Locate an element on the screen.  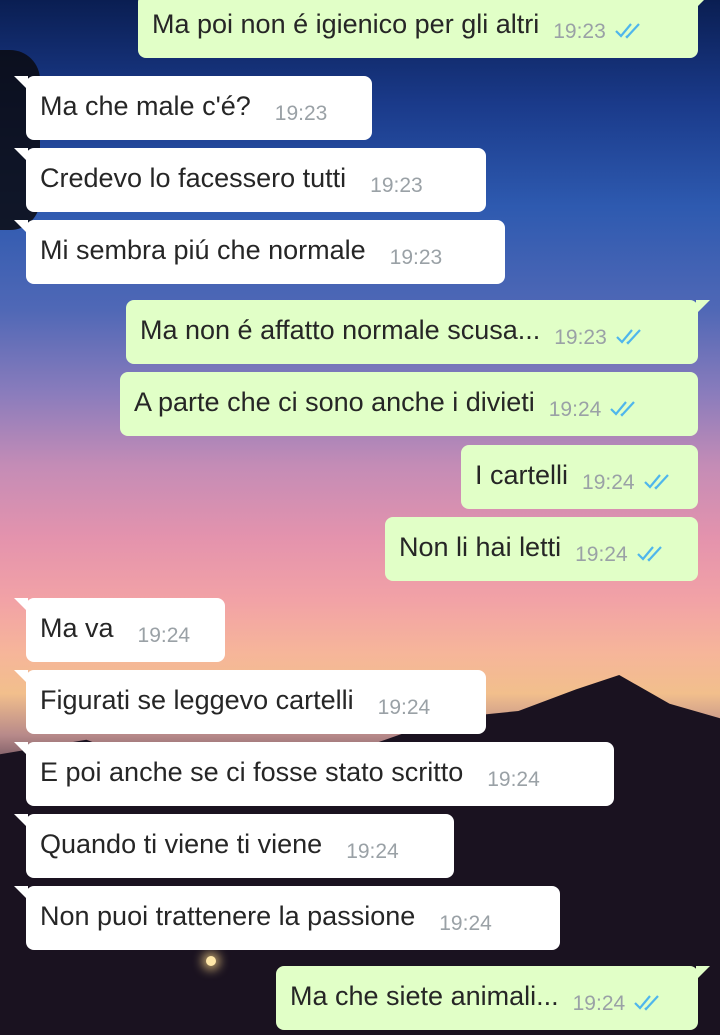
incoming-message: Figurati se leggevo cartelli 19:24 is located at coordinates (250, 702).